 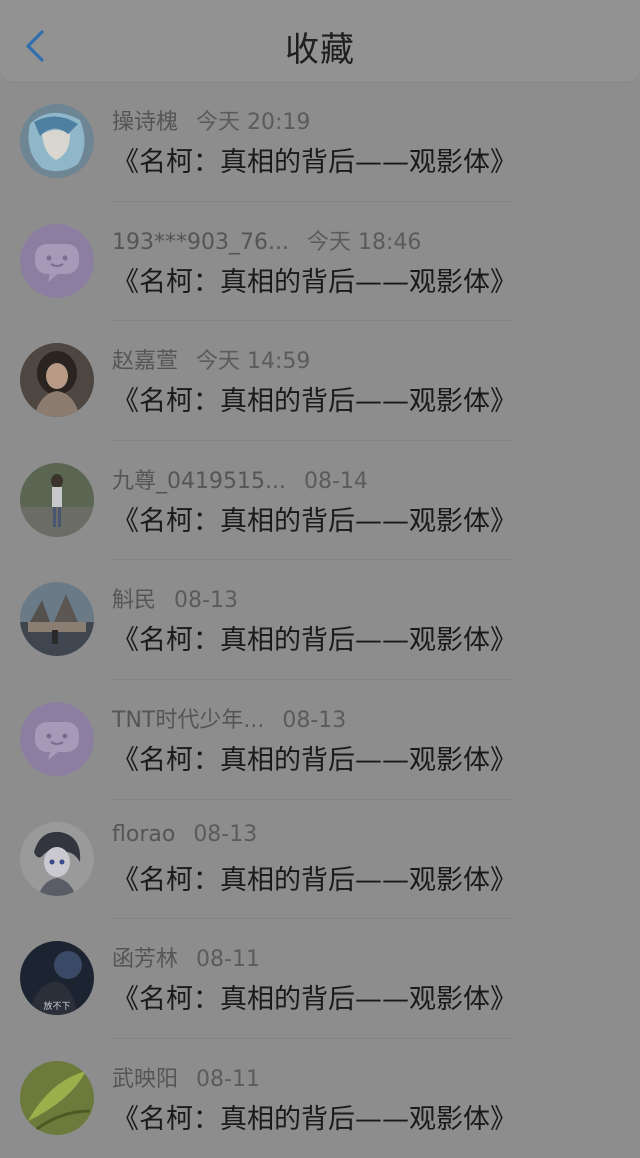 What do you see at coordinates (253, 362) in the screenshot?
I see `timestamp: 今天 14:59` at bounding box center [253, 362].